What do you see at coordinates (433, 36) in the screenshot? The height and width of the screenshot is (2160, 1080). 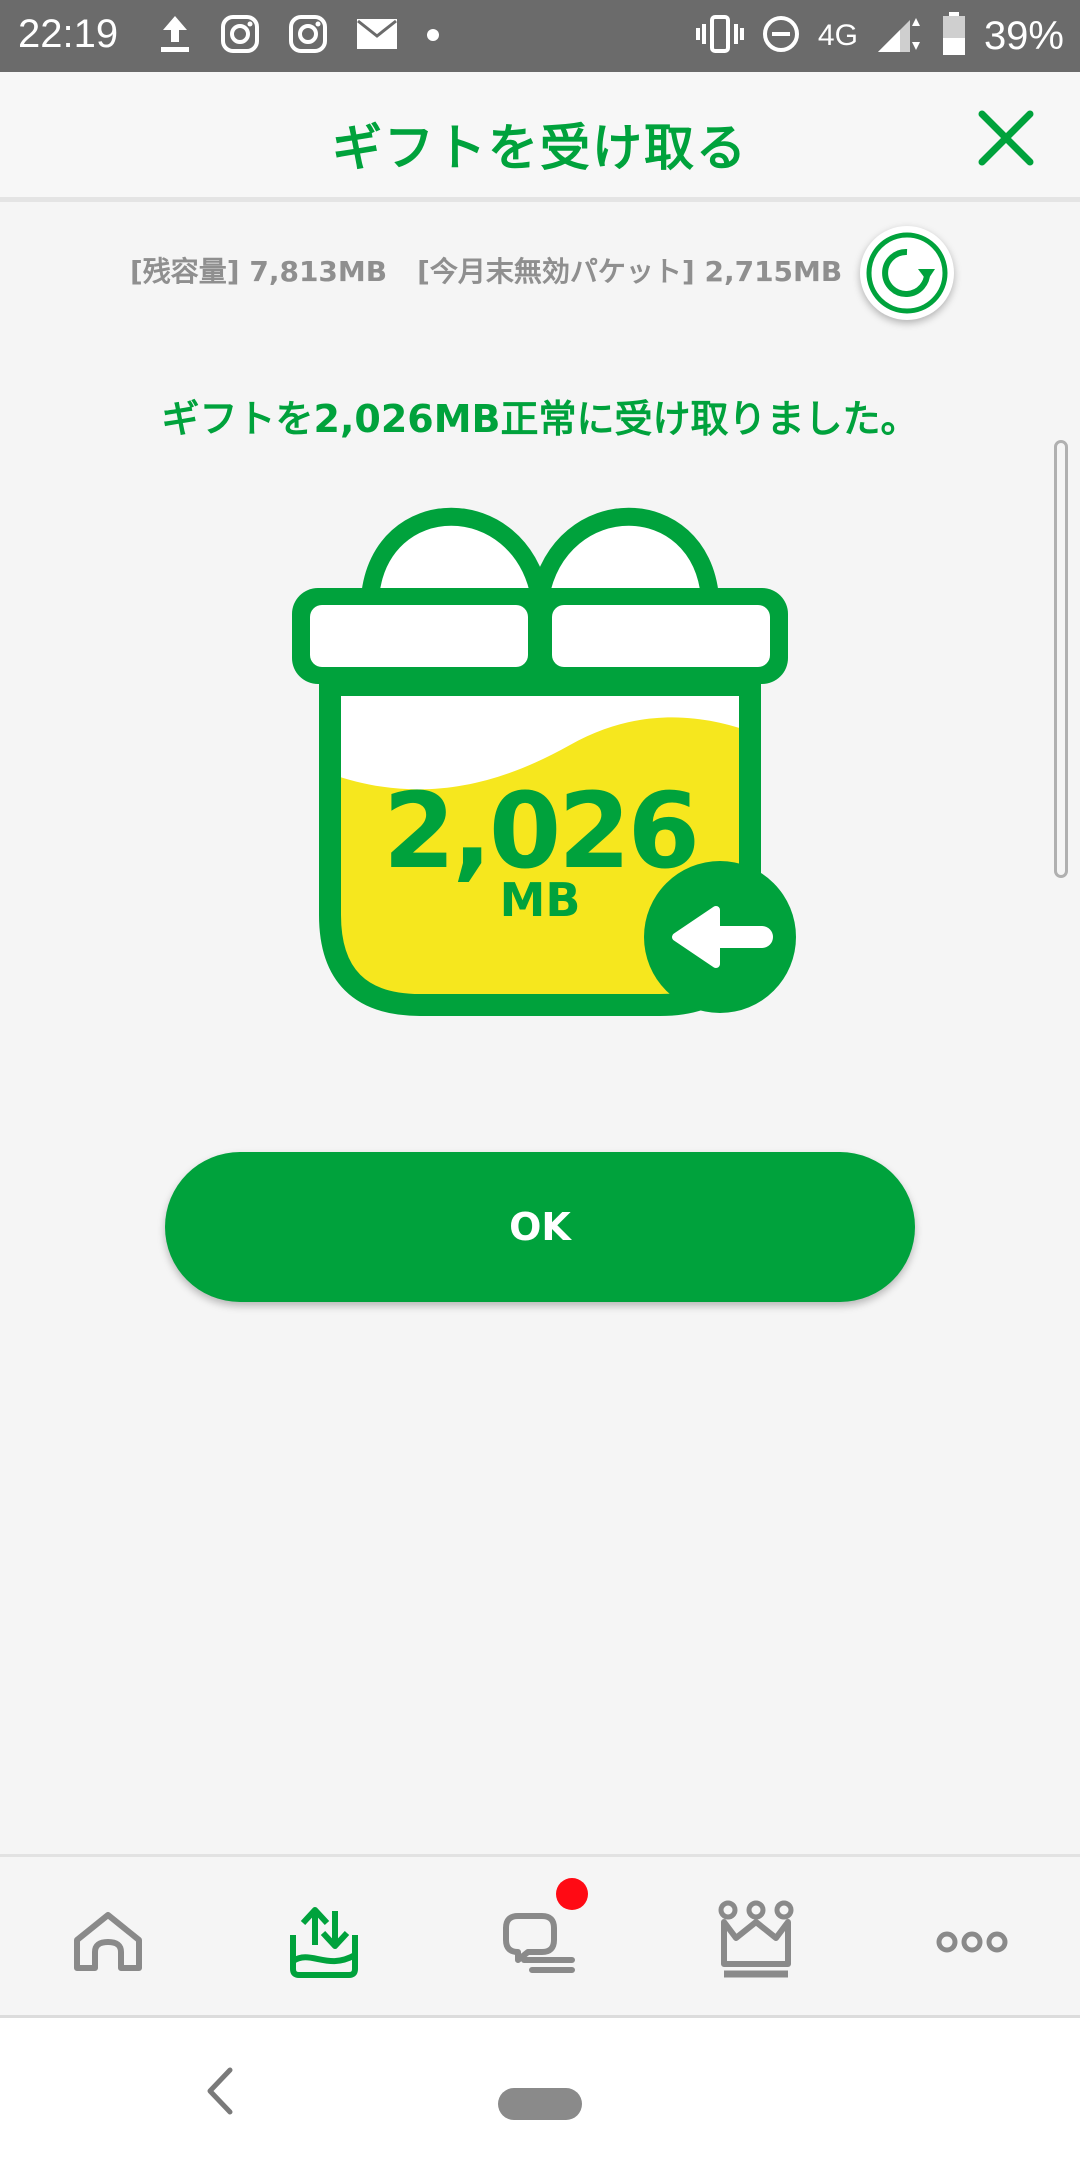 I see `dot-icon` at bounding box center [433, 36].